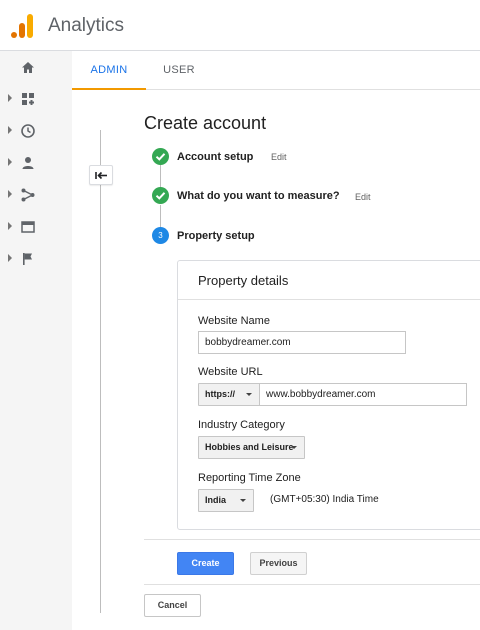 The height and width of the screenshot is (630, 480). I want to click on nav-item-conversions, so click(36, 259).